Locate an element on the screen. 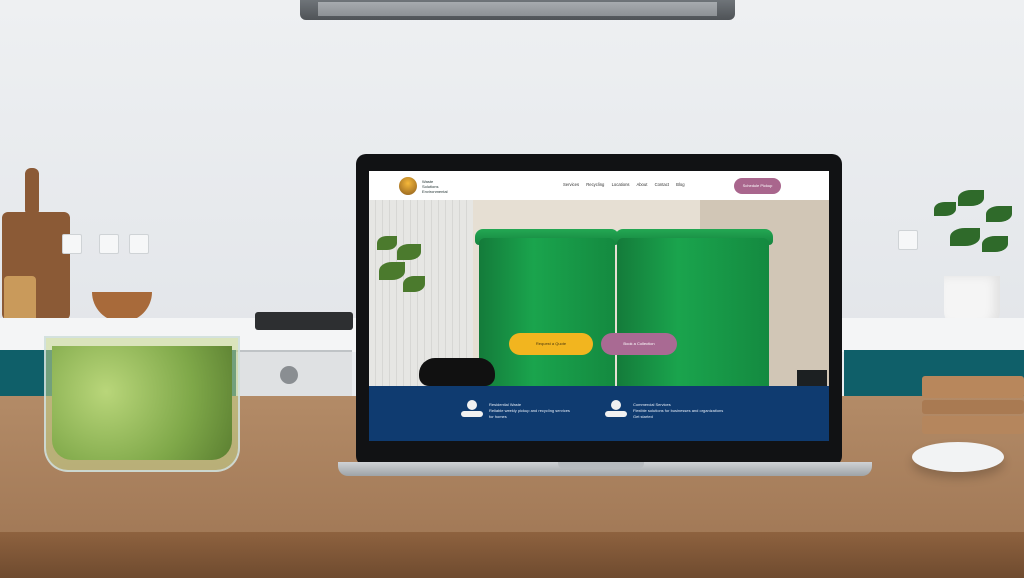  request-quote-button: Request a Quote is located at coordinates (551, 344).